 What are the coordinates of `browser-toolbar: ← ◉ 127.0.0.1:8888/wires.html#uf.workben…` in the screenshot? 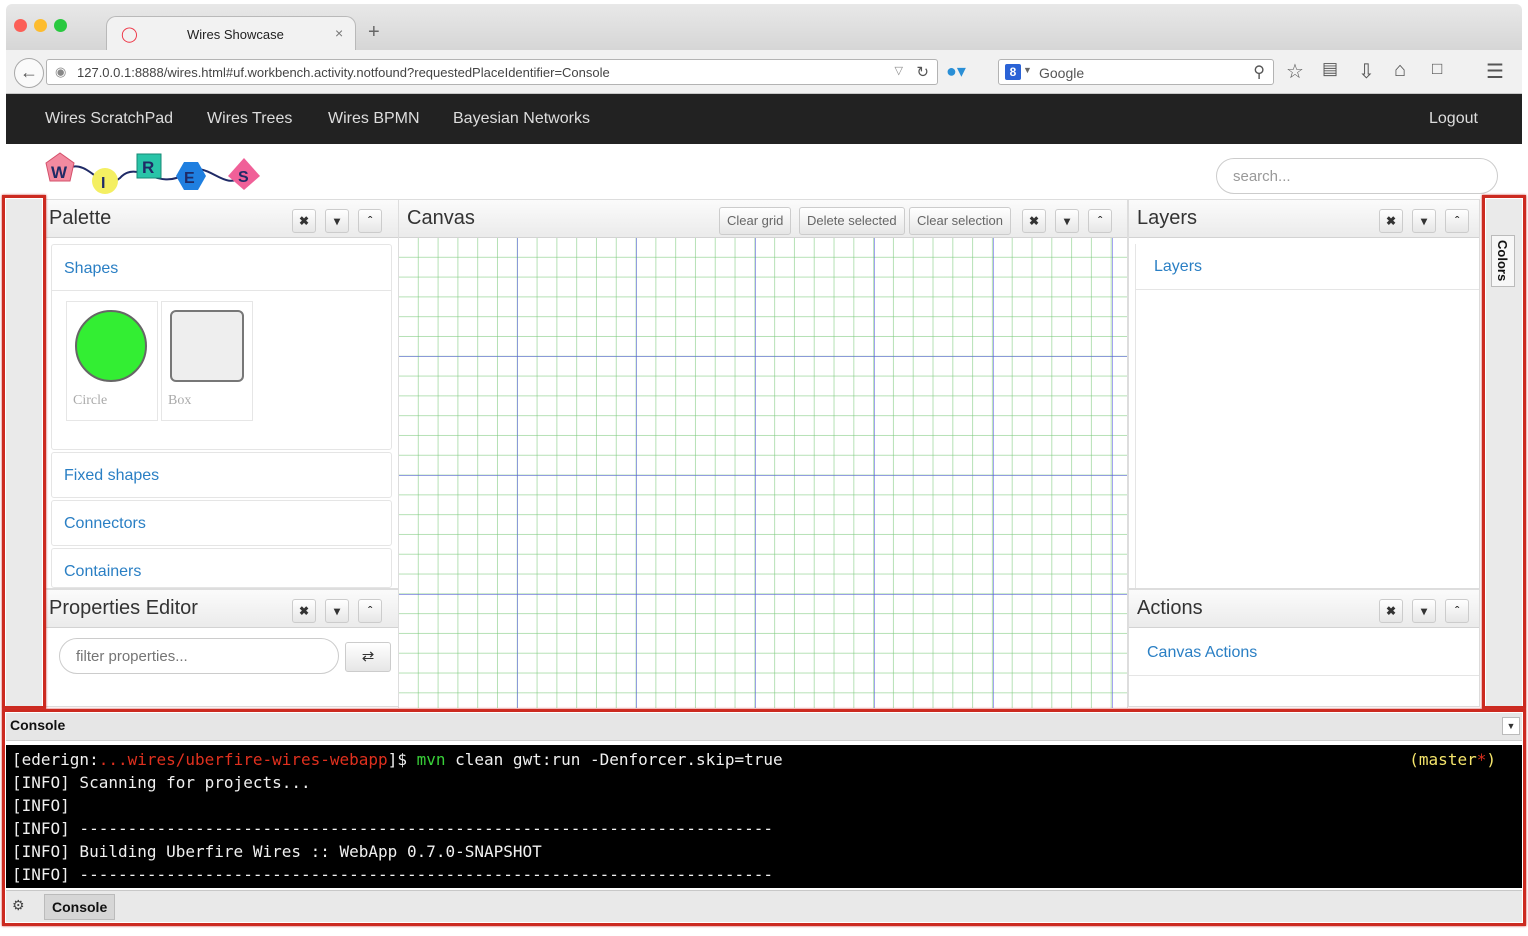 It's located at (764, 72).